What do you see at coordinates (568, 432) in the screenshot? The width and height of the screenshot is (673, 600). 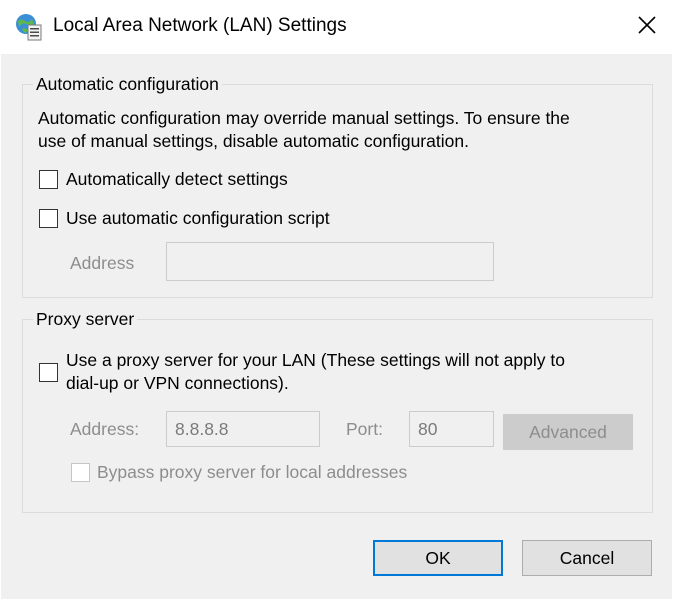 I see `advanced-button: Advanced` at bounding box center [568, 432].